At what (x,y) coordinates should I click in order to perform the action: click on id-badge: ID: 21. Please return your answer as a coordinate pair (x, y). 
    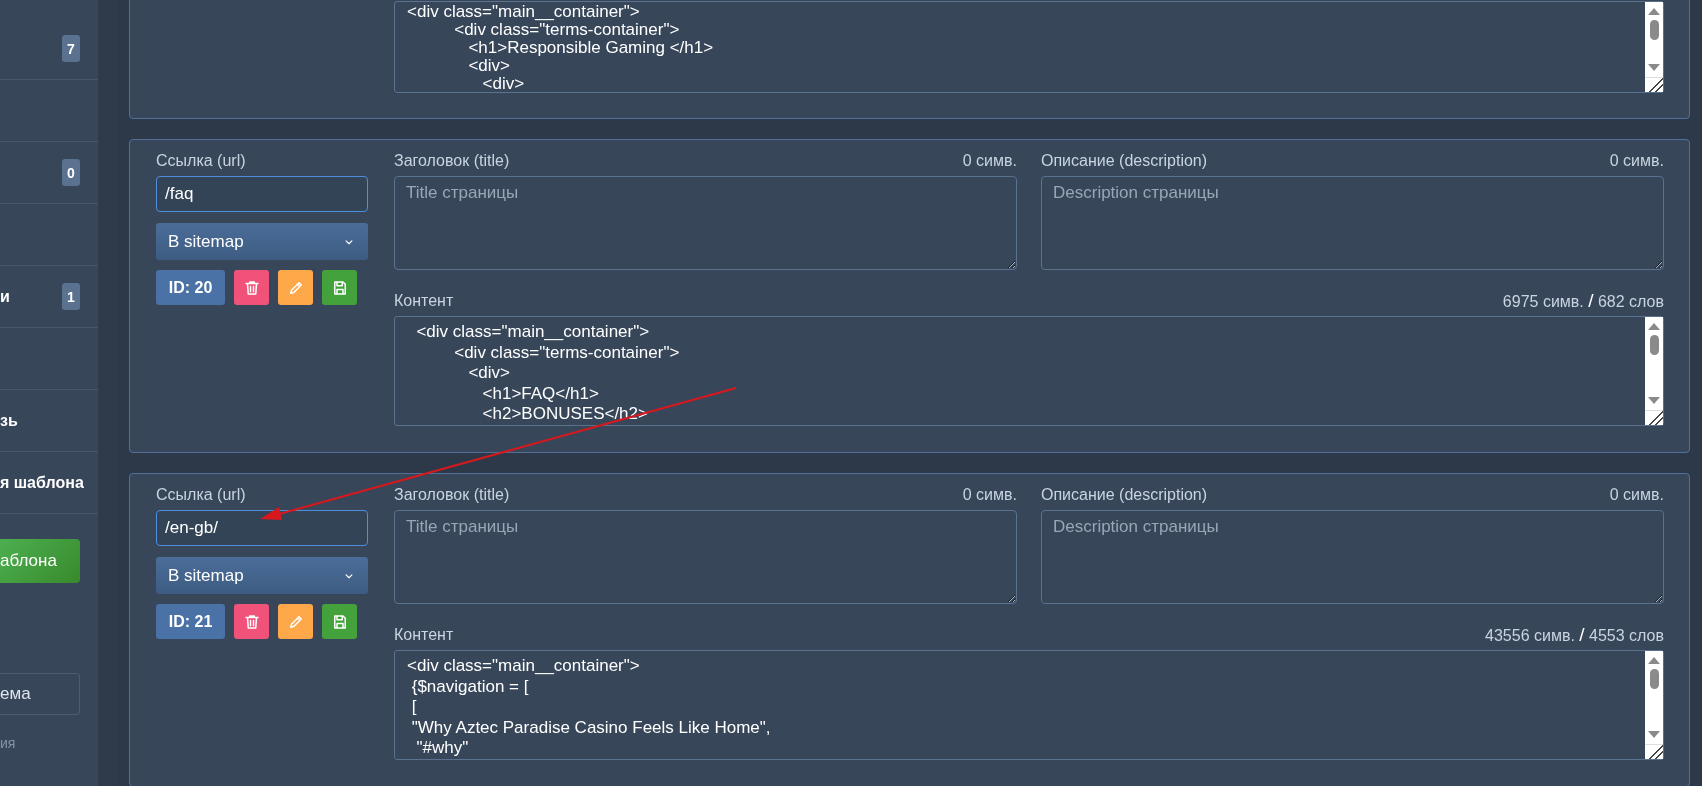
    Looking at the image, I should click on (190, 621).